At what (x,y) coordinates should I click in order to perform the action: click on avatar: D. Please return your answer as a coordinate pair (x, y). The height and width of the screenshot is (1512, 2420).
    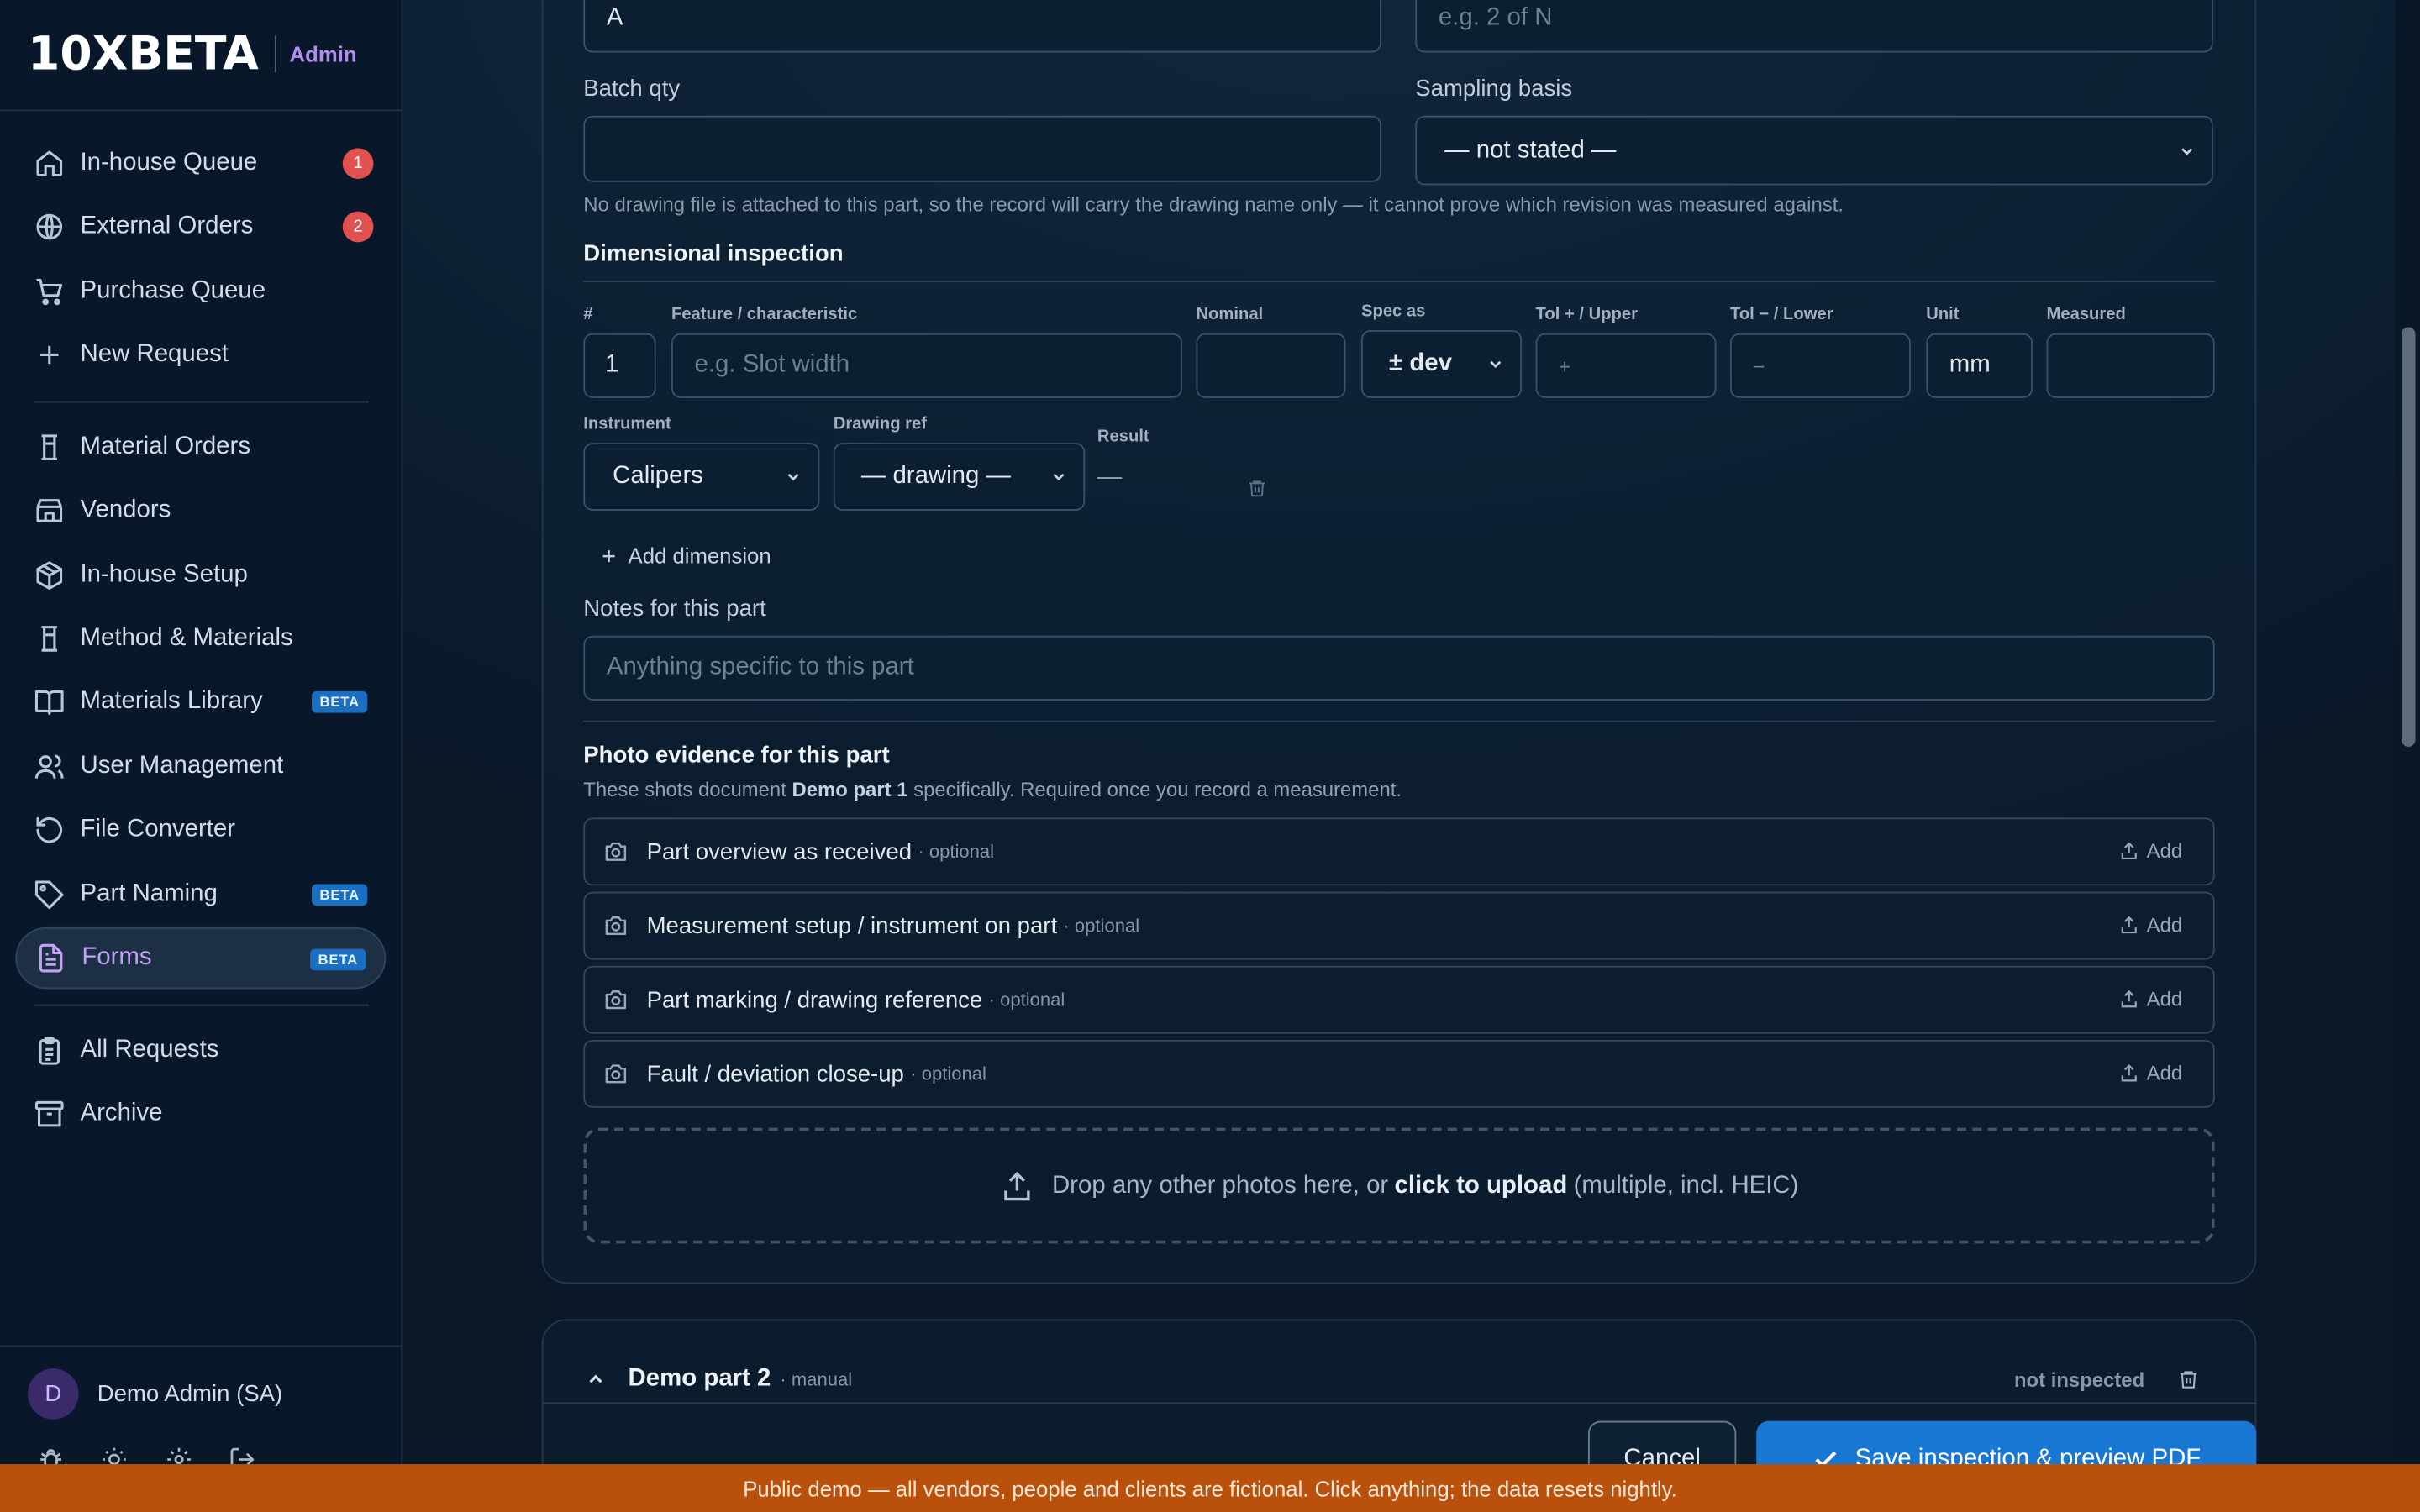
    Looking at the image, I should click on (53, 1394).